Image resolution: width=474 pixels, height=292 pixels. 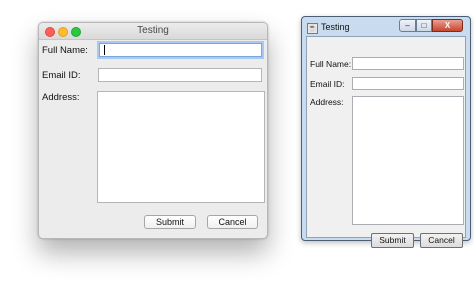 I want to click on maximize-button: □, so click(x=424, y=25).